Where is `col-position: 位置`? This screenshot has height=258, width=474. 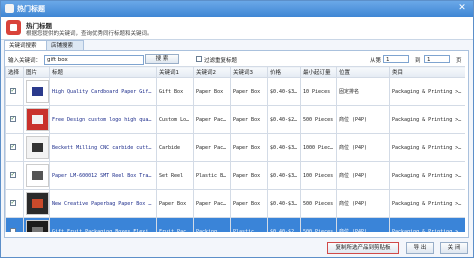 col-position: 位置 is located at coordinates (363, 72).